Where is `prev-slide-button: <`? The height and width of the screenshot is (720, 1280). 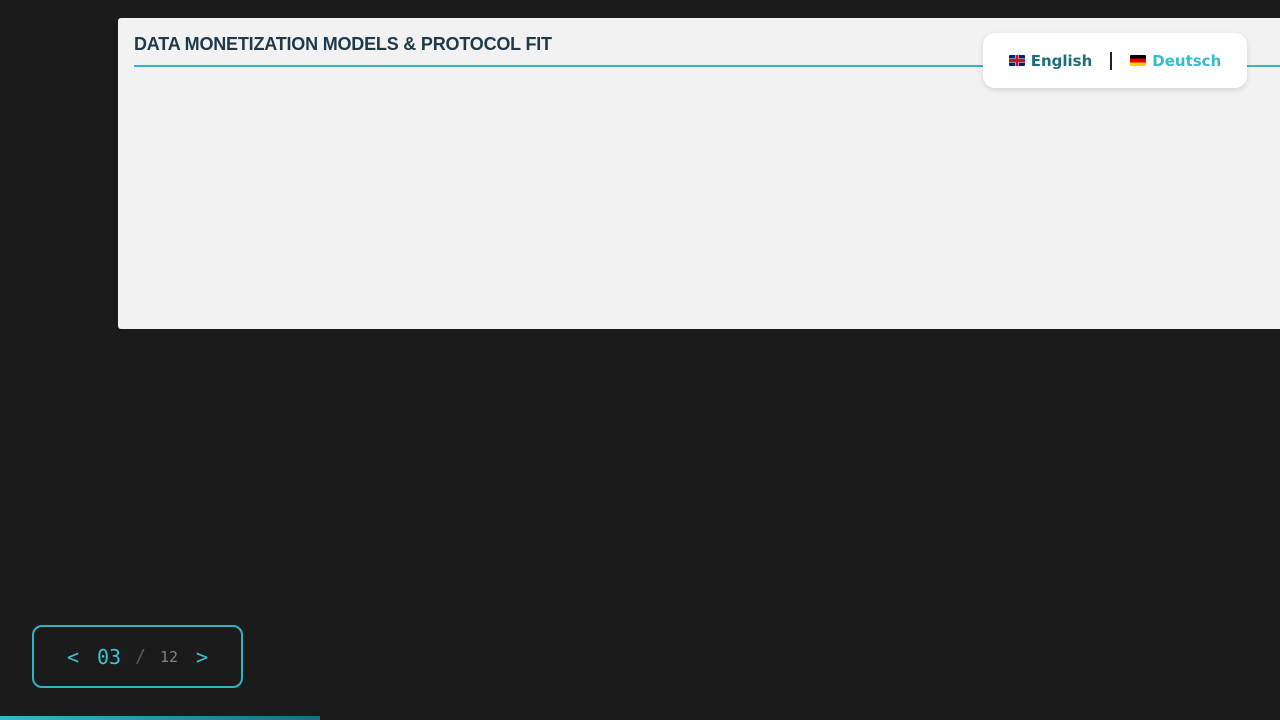
prev-slide-button: < is located at coordinates (73, 657).